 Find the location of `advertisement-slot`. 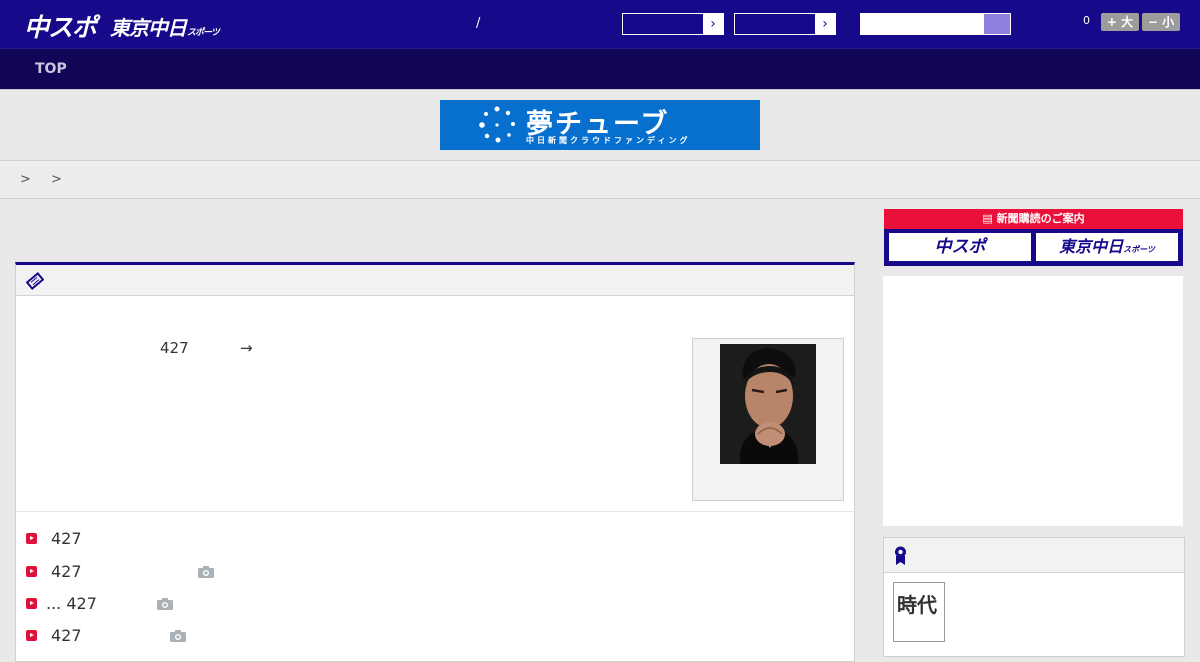

advertisement-slot is located at coordinates (1033, 401).